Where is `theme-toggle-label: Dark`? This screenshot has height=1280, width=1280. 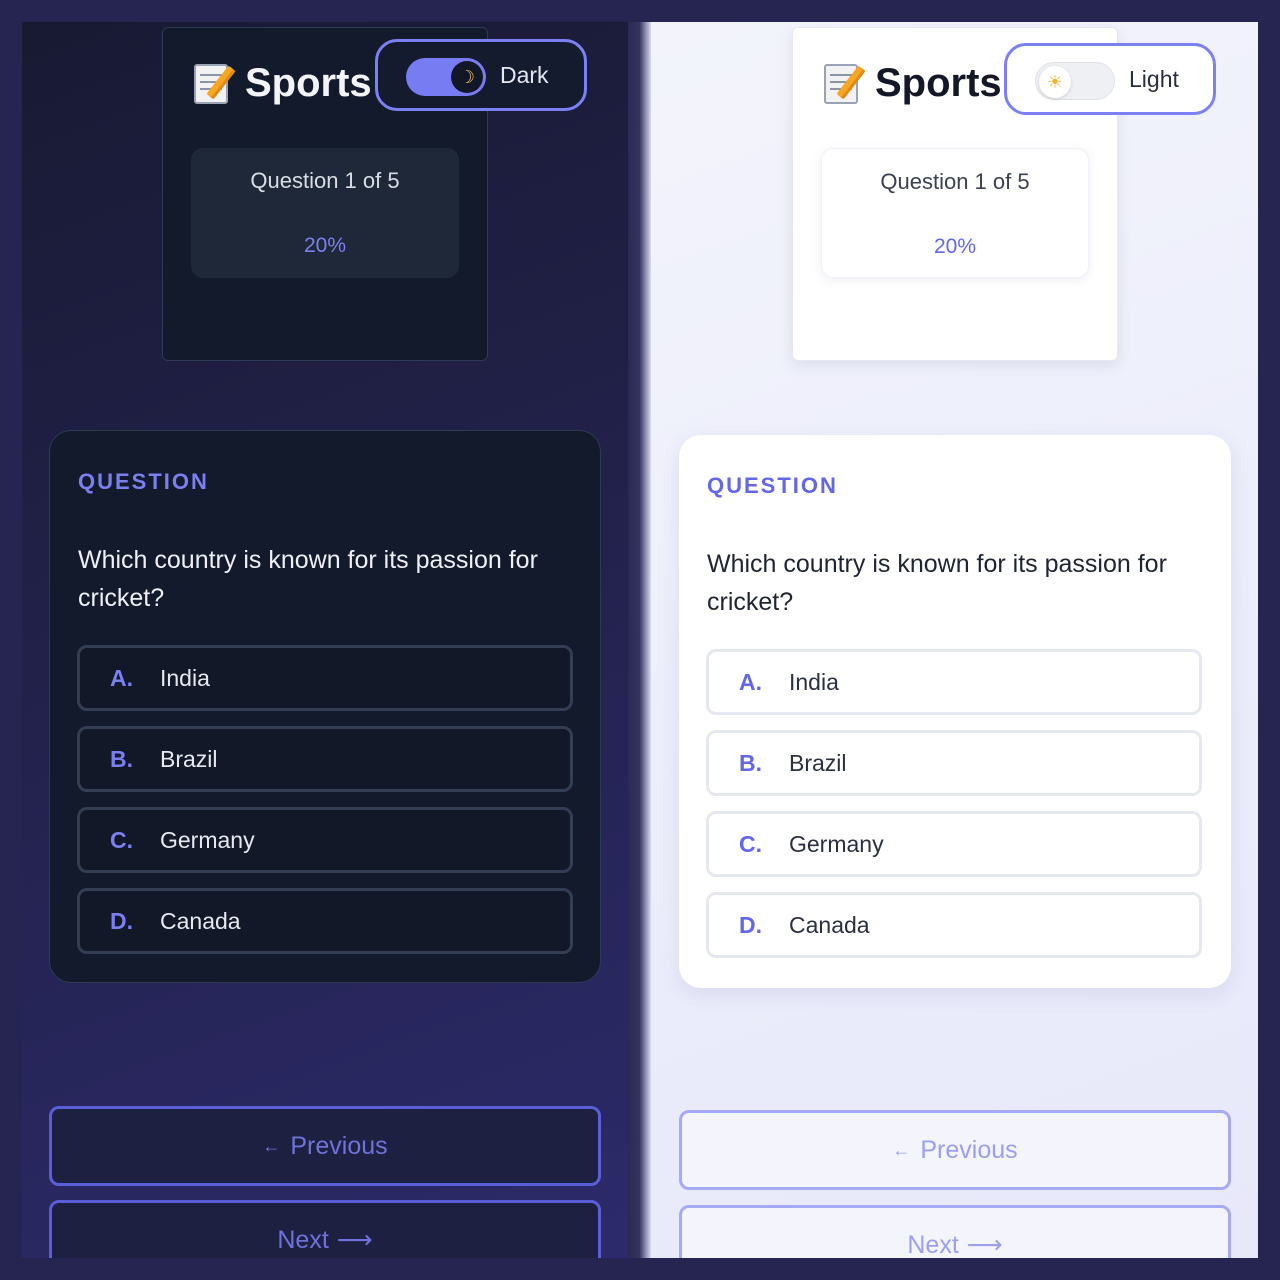 theme-toggle-label: Dark is located at coordinates (524, 75).